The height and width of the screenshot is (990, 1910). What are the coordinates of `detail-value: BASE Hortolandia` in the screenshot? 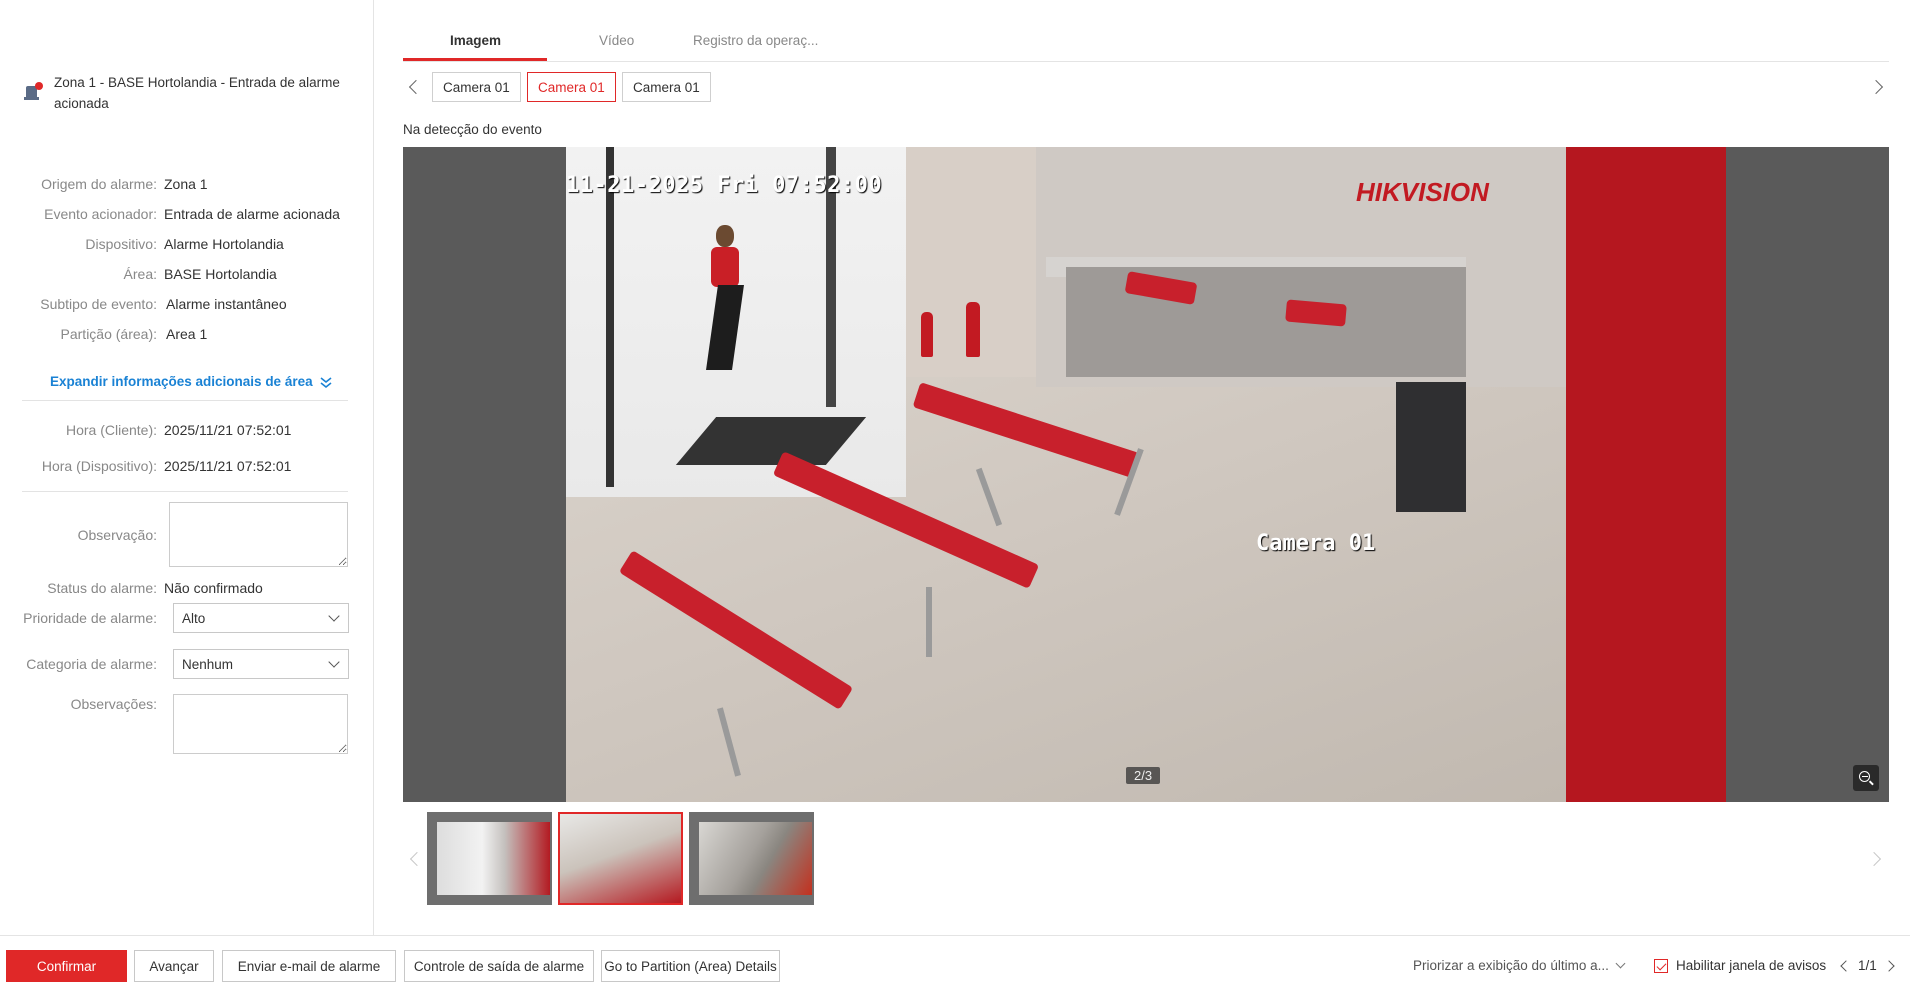 It's located at (220, 274).